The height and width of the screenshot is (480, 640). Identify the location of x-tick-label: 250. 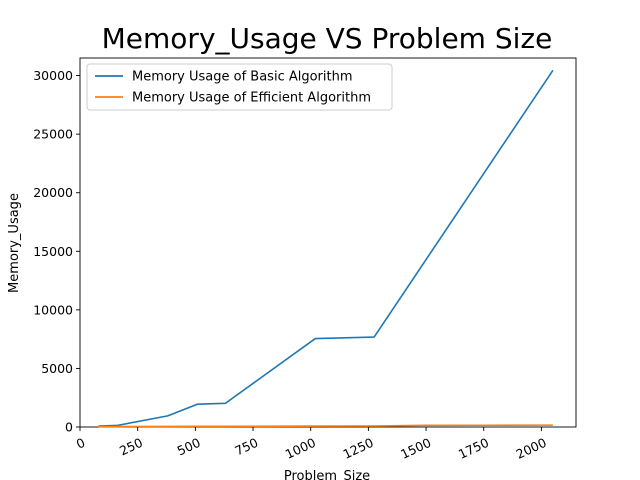
(131, 447).